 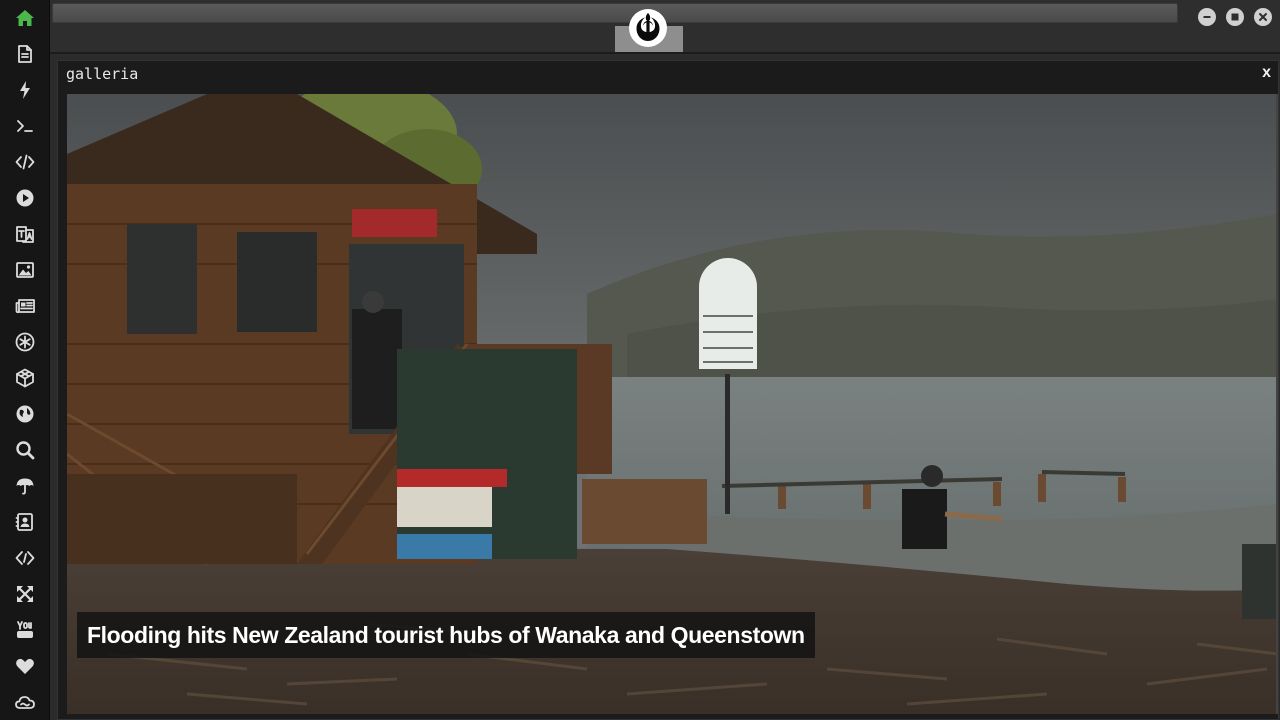 I want to click on home-icon, so click(x=25, y=18).